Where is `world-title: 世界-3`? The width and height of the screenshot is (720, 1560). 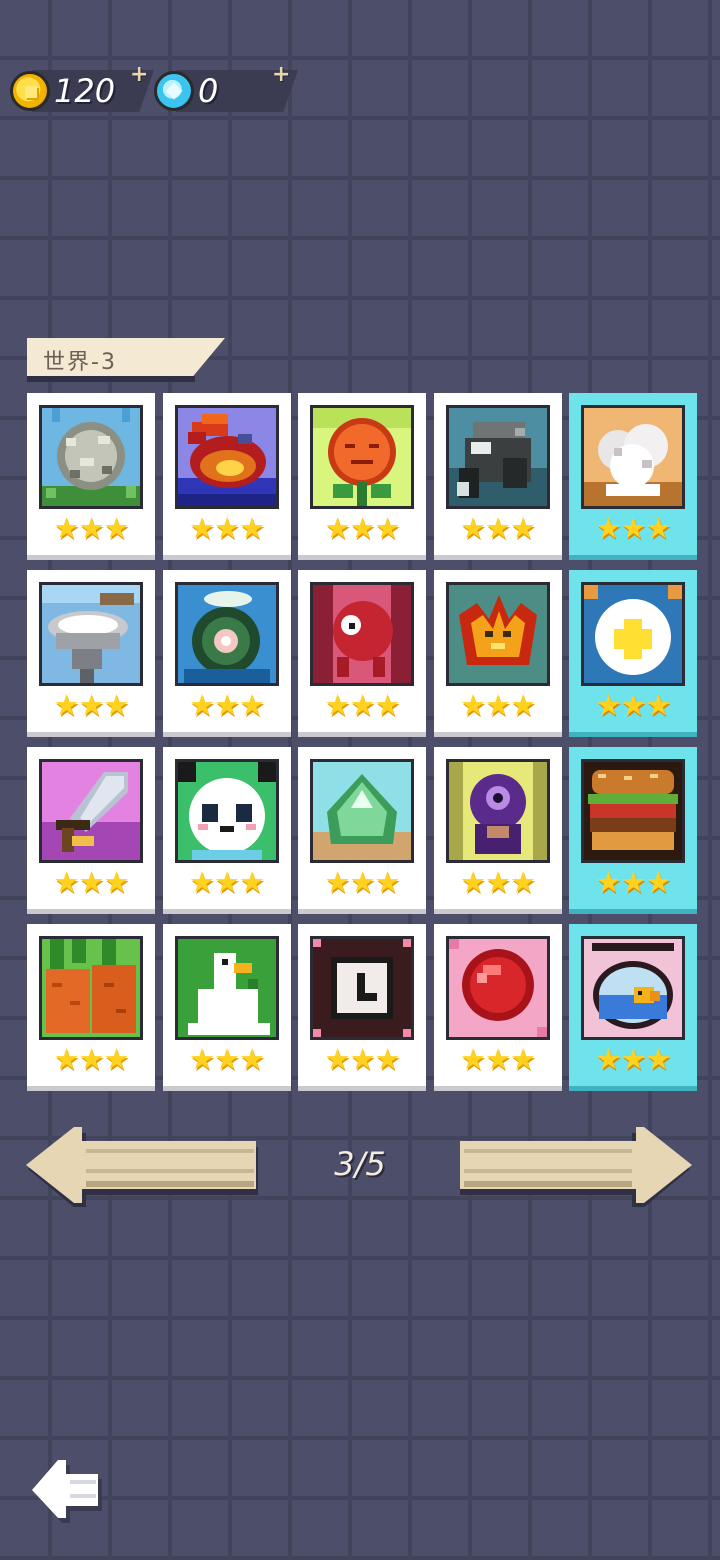 world-title: 世界-3 is located at coordinates (80, 362).